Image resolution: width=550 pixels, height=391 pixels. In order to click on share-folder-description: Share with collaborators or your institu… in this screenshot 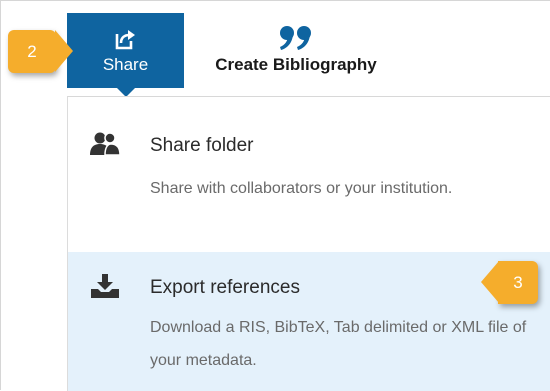, I will do `click(301, 188)`.